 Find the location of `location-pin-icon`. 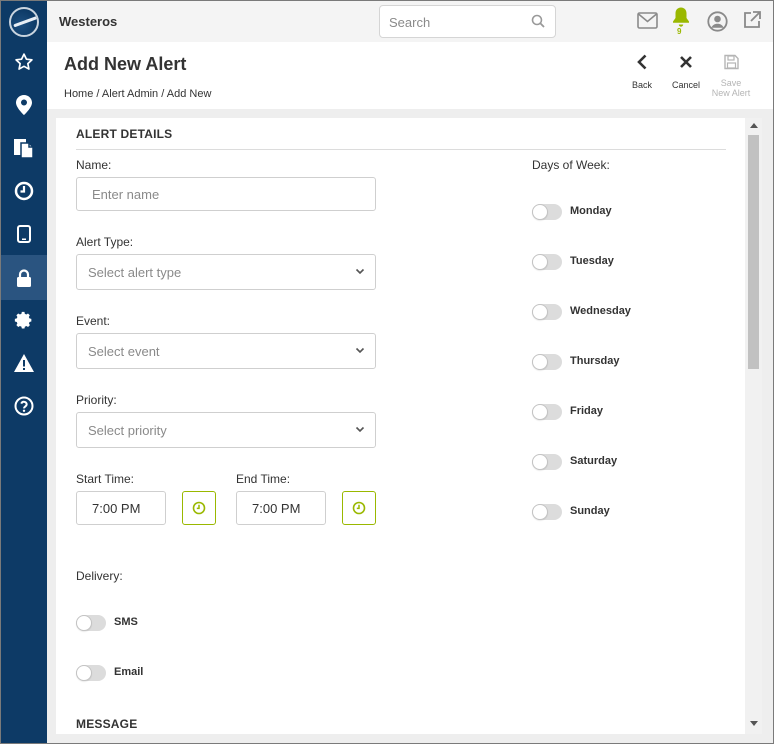

location-pin-icon is located at coordinates (24, 104).